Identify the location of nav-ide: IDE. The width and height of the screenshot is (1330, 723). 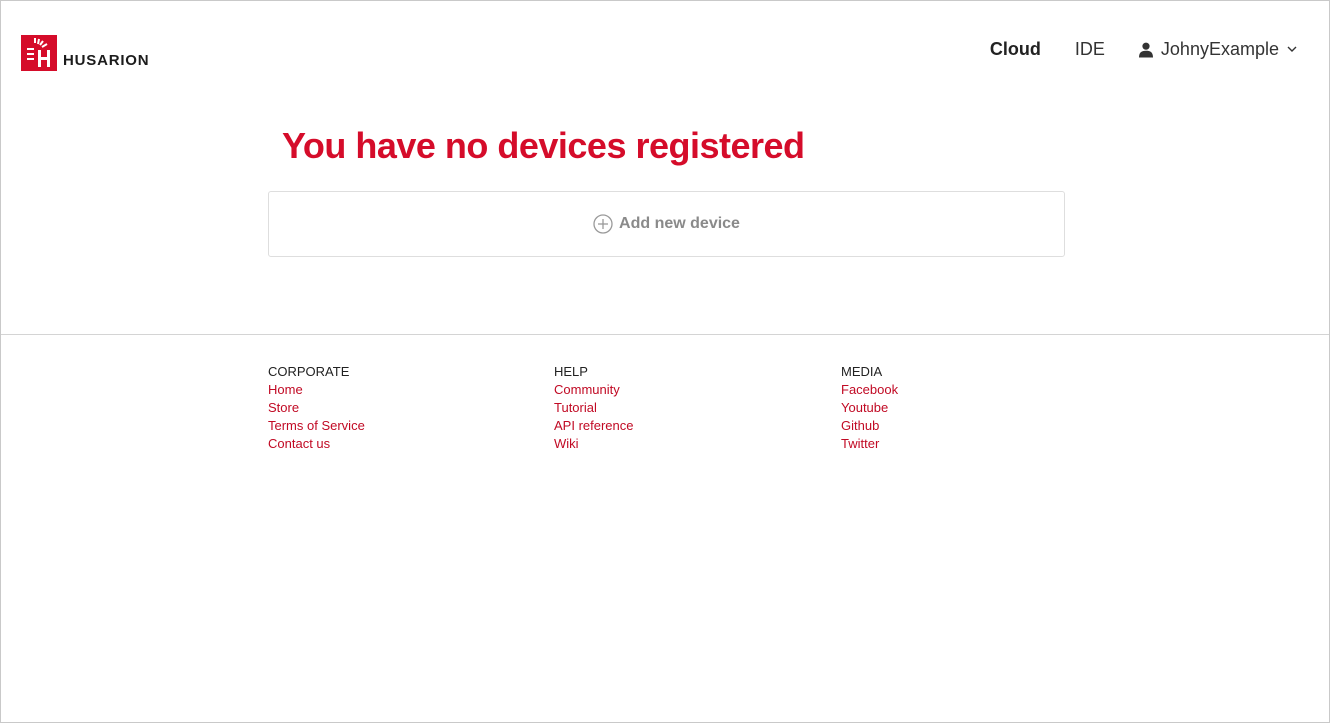
(1090, 49).